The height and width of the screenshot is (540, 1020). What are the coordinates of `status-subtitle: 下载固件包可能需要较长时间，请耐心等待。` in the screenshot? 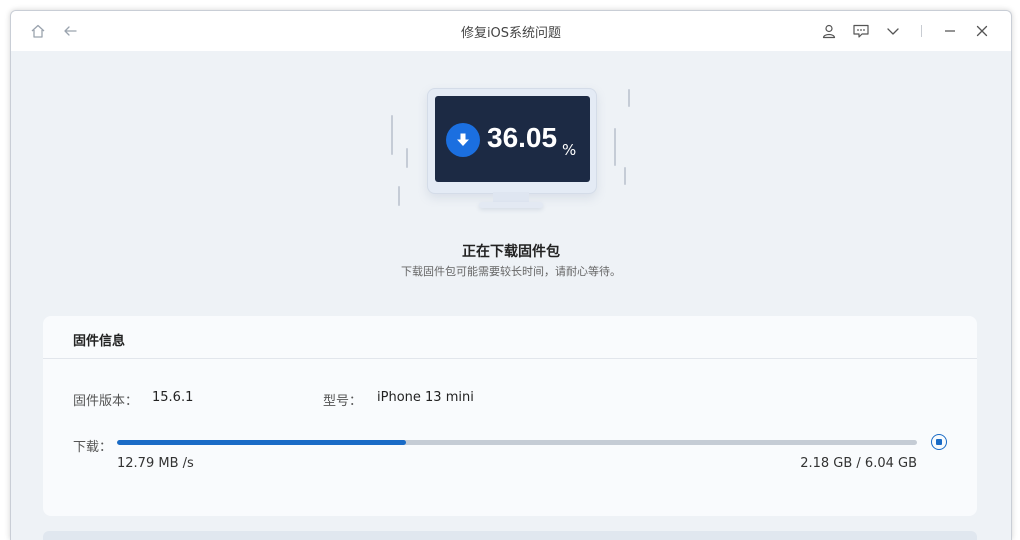 It's located at (511, 271).